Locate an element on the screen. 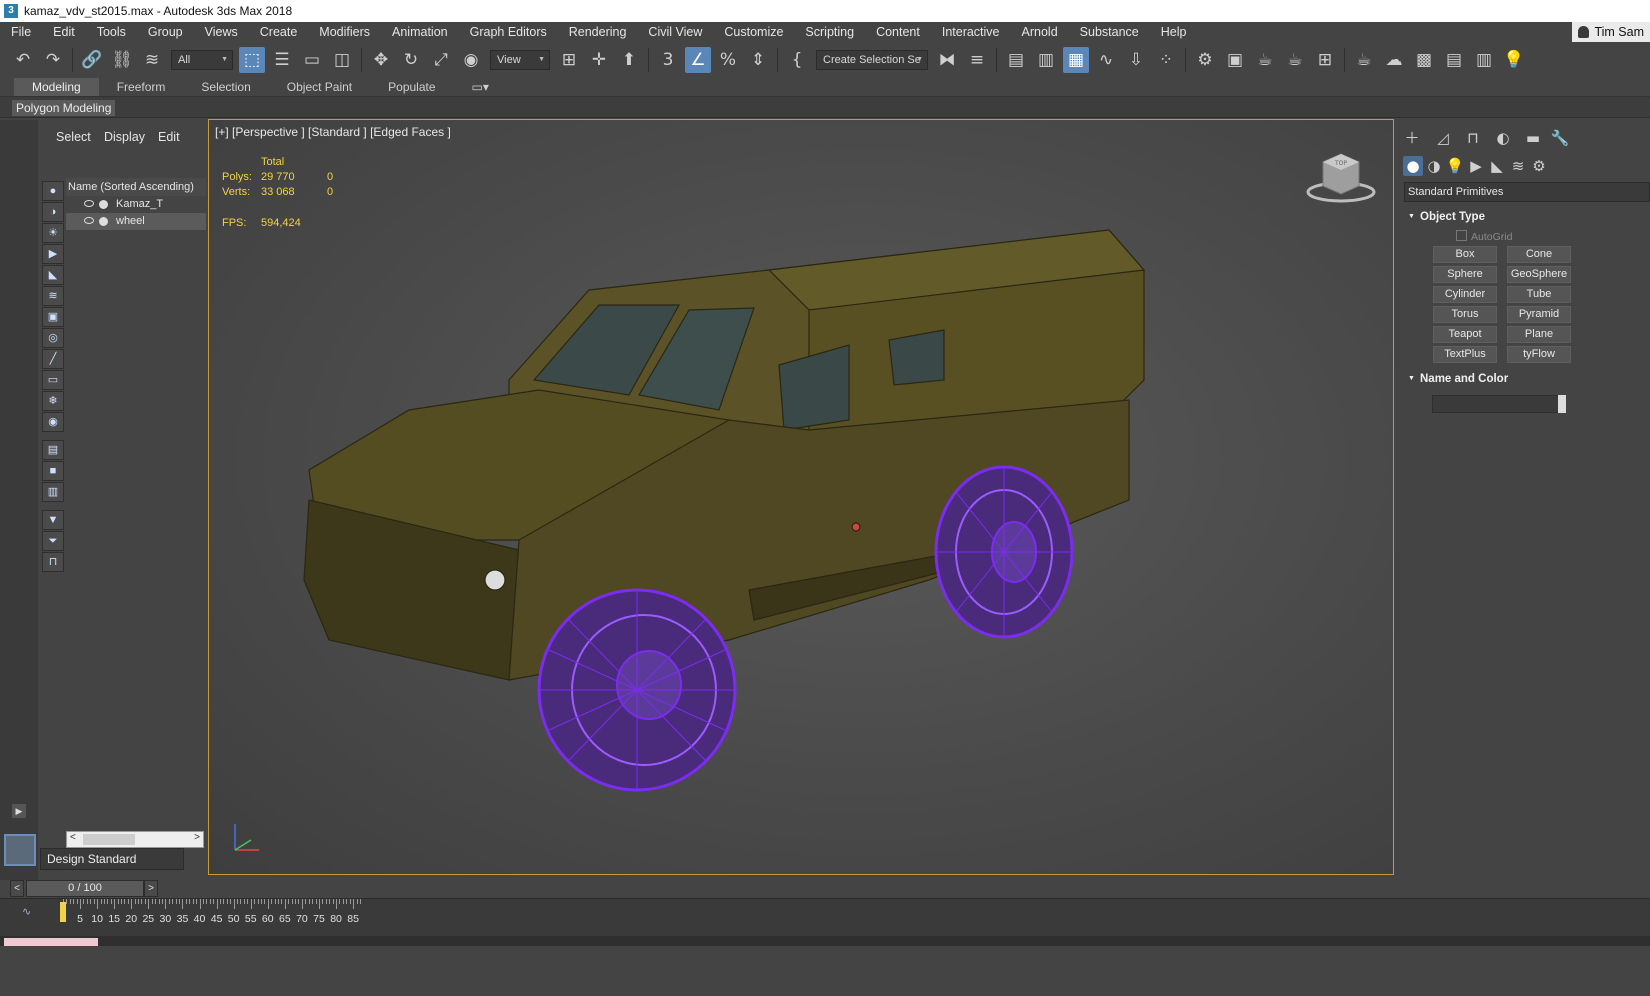 The image size is (1650, 996). time-next-button: > is located at coordinates (151, 888).